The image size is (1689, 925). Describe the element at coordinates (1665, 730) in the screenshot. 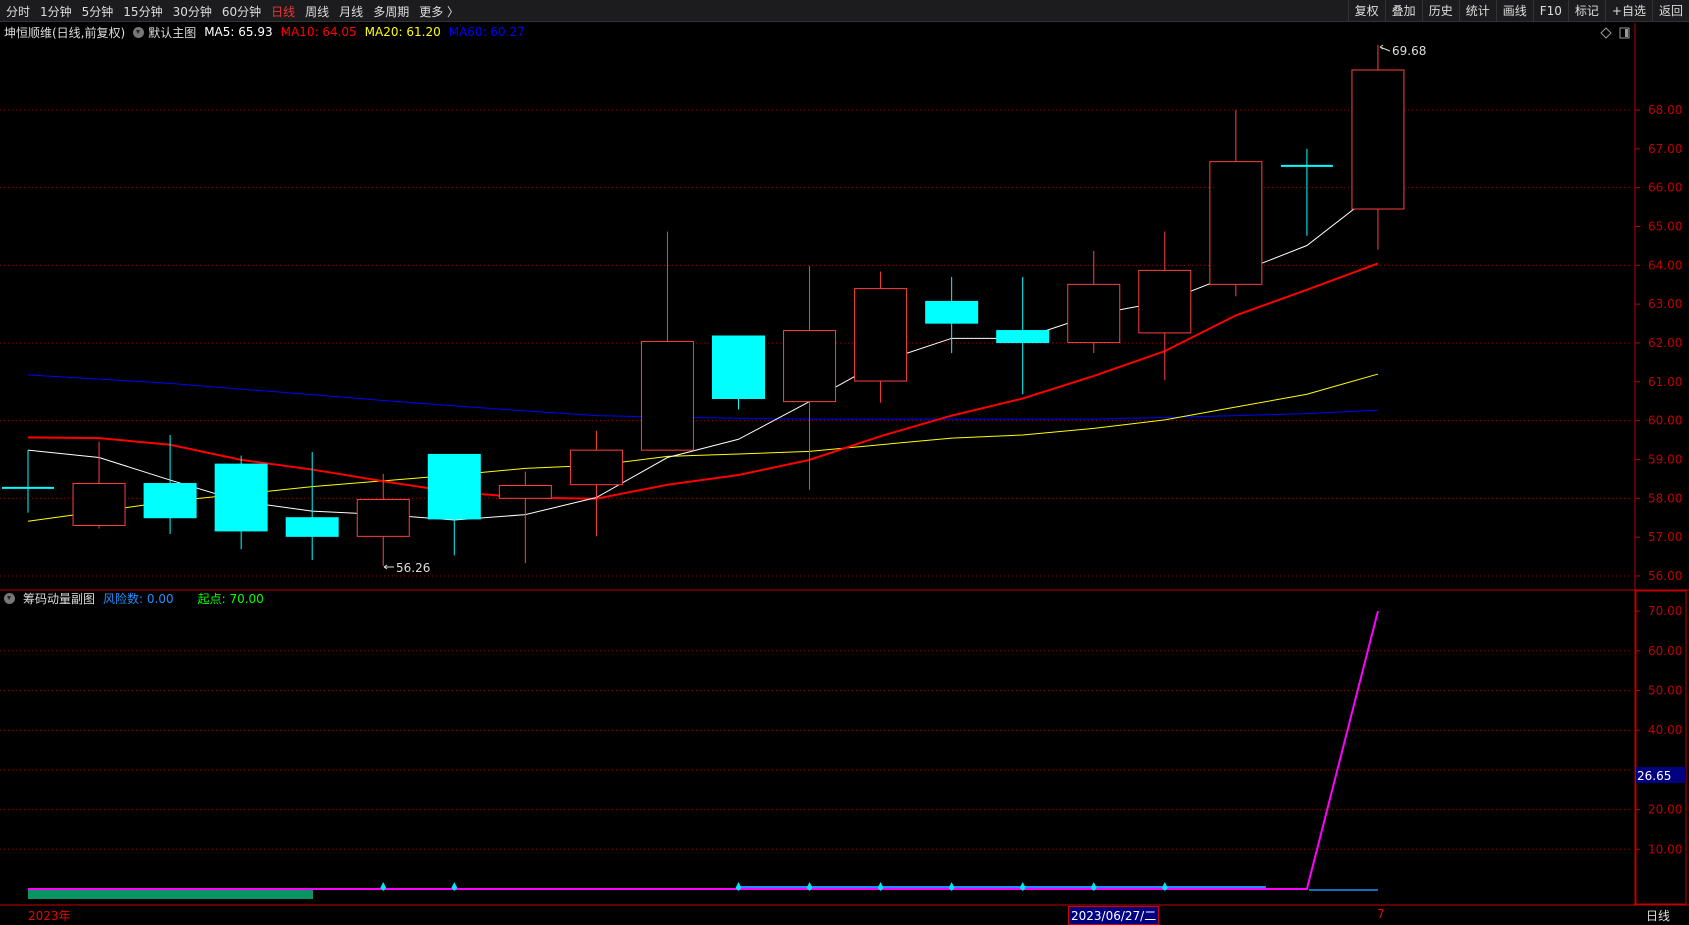

I see `sub-tick-label: 40.00` at that location.